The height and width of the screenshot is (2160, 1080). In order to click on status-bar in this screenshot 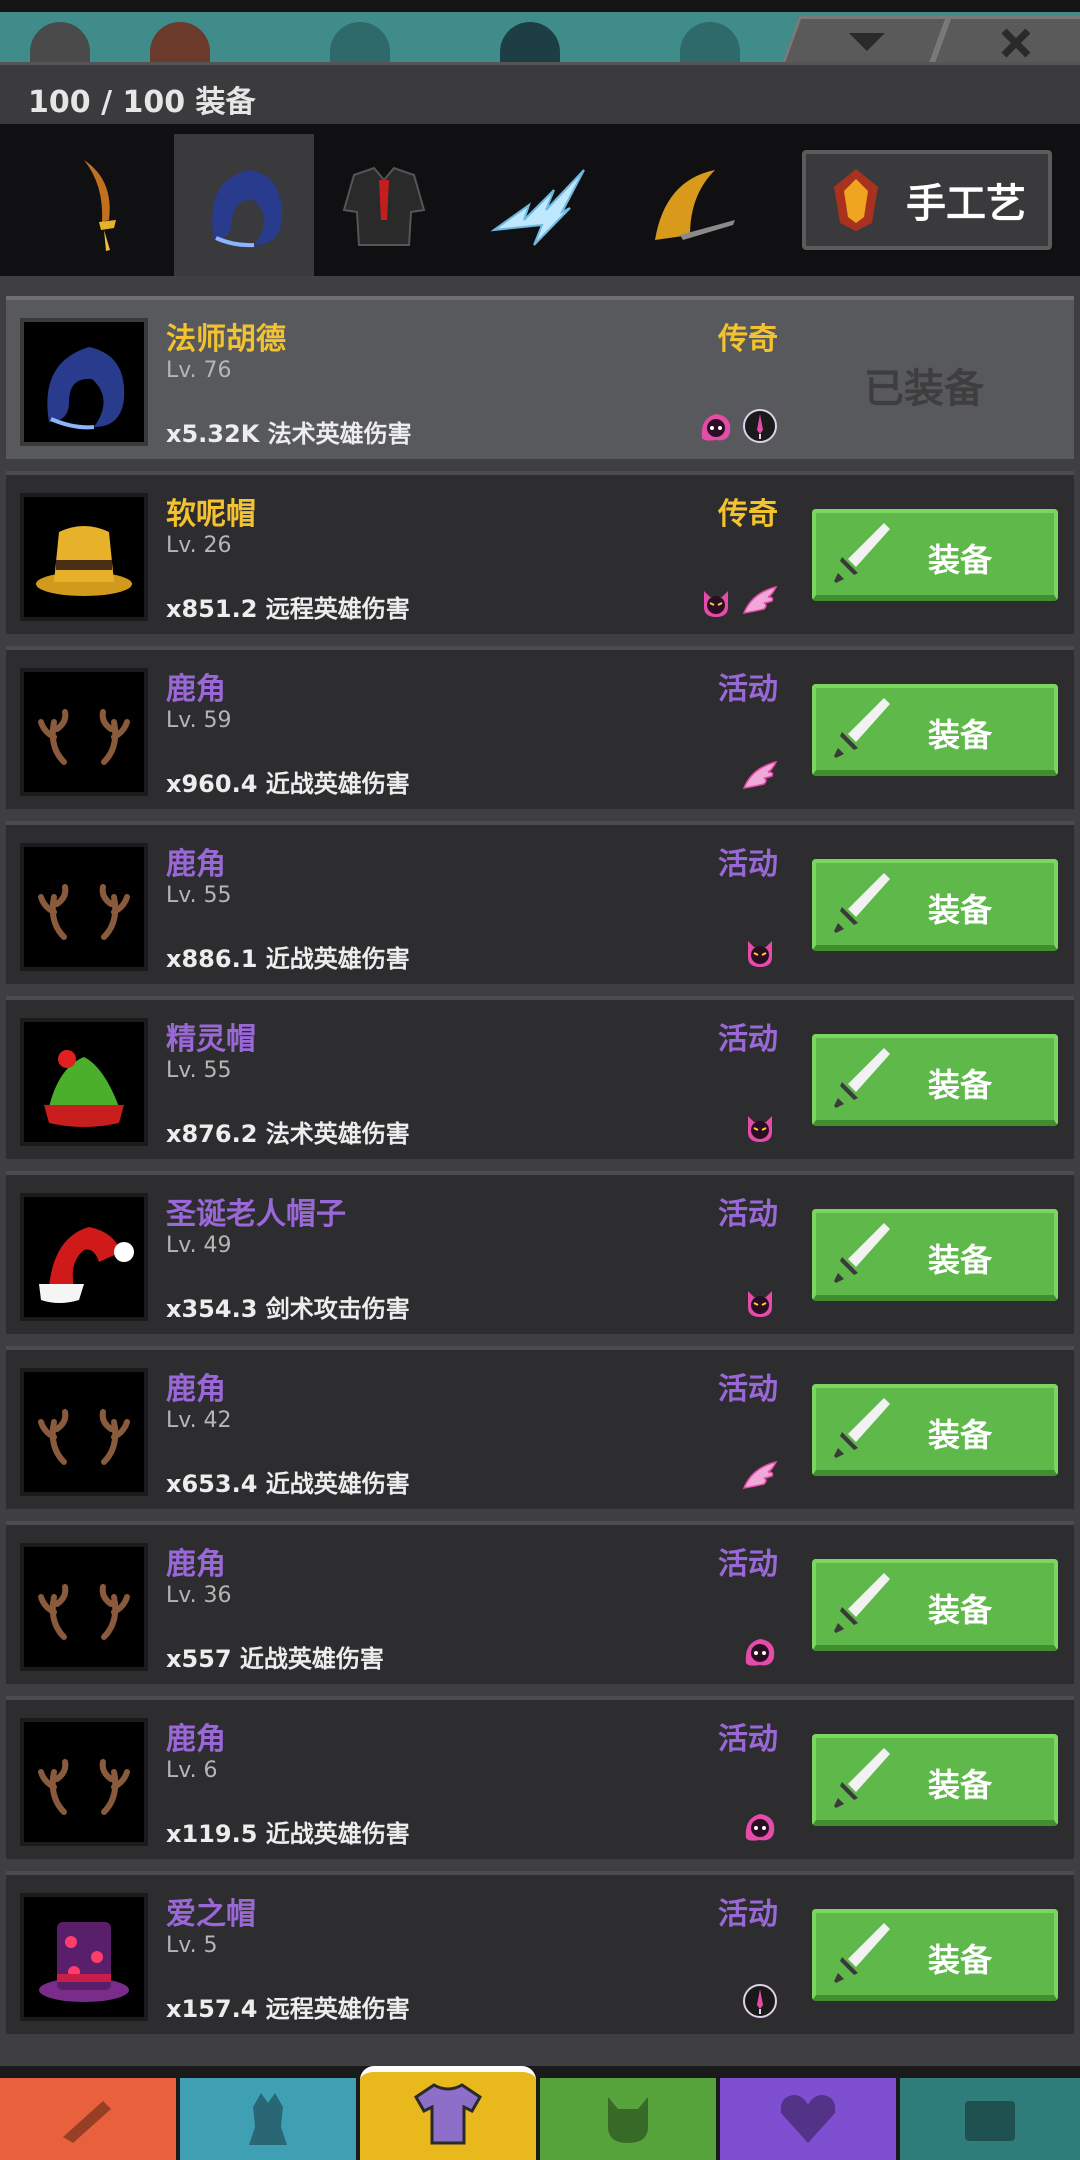, I will do `click(540, 6)`.